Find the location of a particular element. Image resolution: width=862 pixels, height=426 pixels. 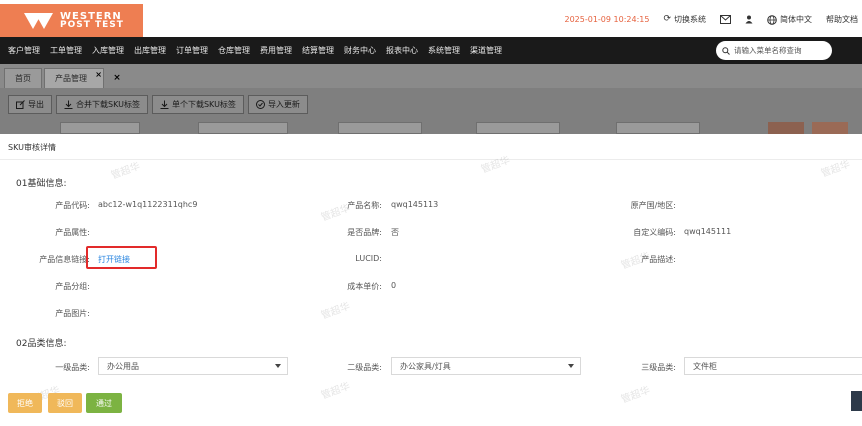

cost-label: 成本单价: is located at coordinates (364, 286).